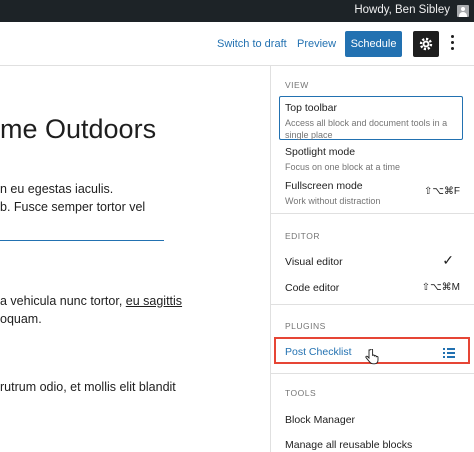  What do you see at coordinates (318, 352) in the screenshot?
I see `menu-item-label: Post Checklist` at bounding box center [318, 352].